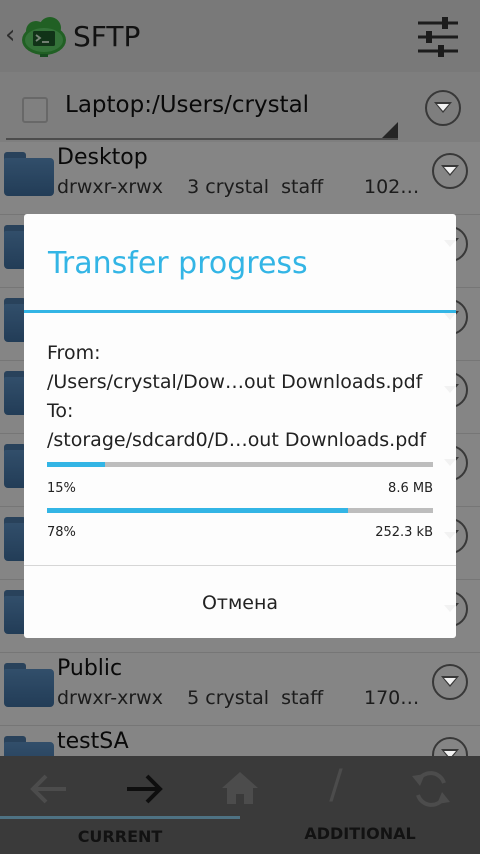 Image resolution: width=480 pixels, height=854 pixels. What do you see at coordinates (178, 263) in the screenshot?
I see `dialog-title: Transfer progress` at bounding box center [178, 263].